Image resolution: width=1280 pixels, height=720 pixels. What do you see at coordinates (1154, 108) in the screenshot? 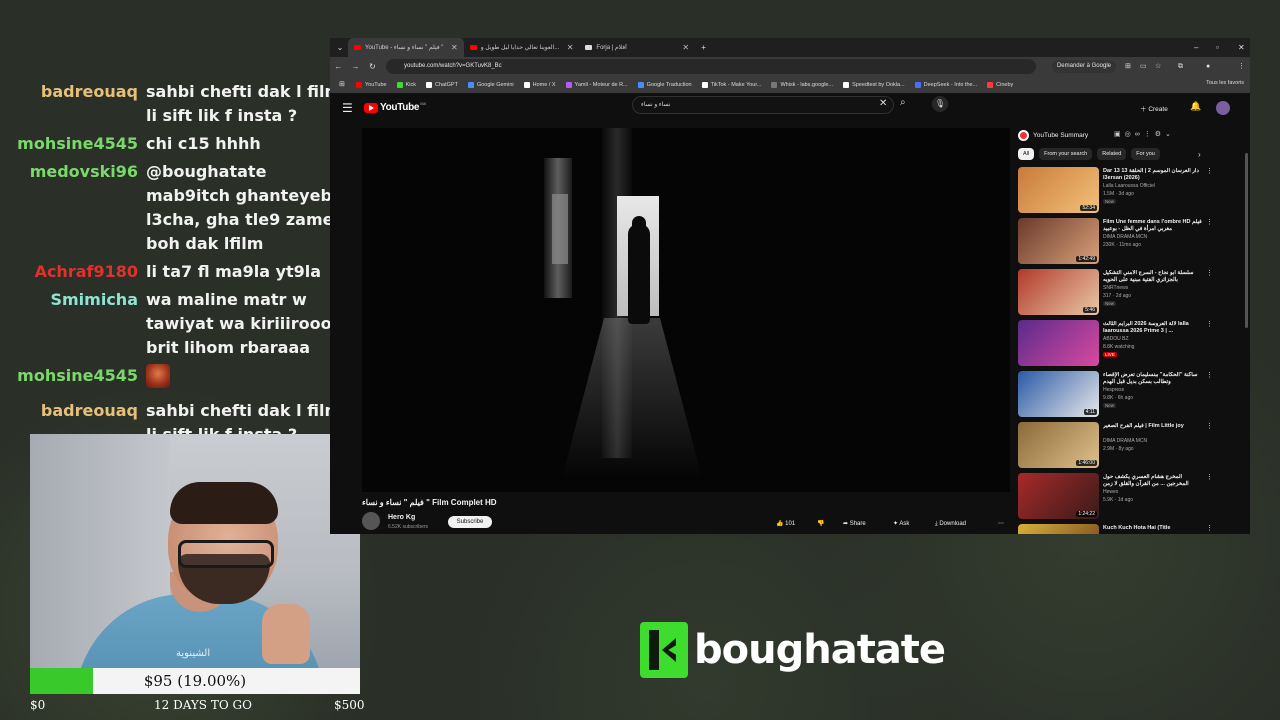
I see `create-button: ＋ Create` at bounding box center [1154, 108].